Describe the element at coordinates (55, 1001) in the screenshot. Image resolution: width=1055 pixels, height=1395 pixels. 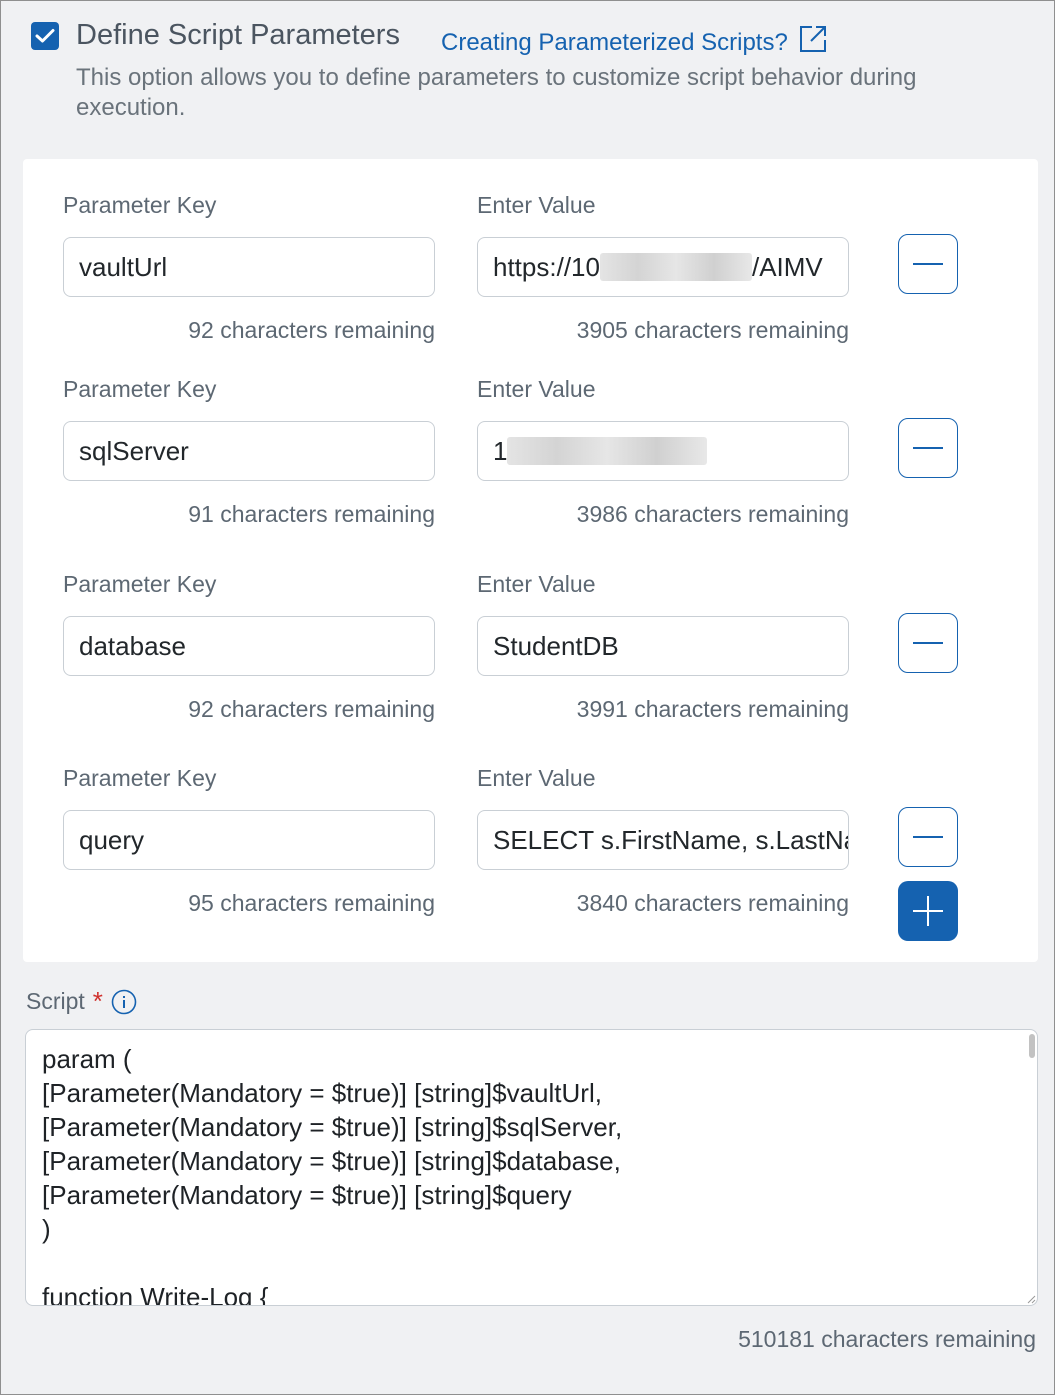
I see `script-label-text: Script` at that location.